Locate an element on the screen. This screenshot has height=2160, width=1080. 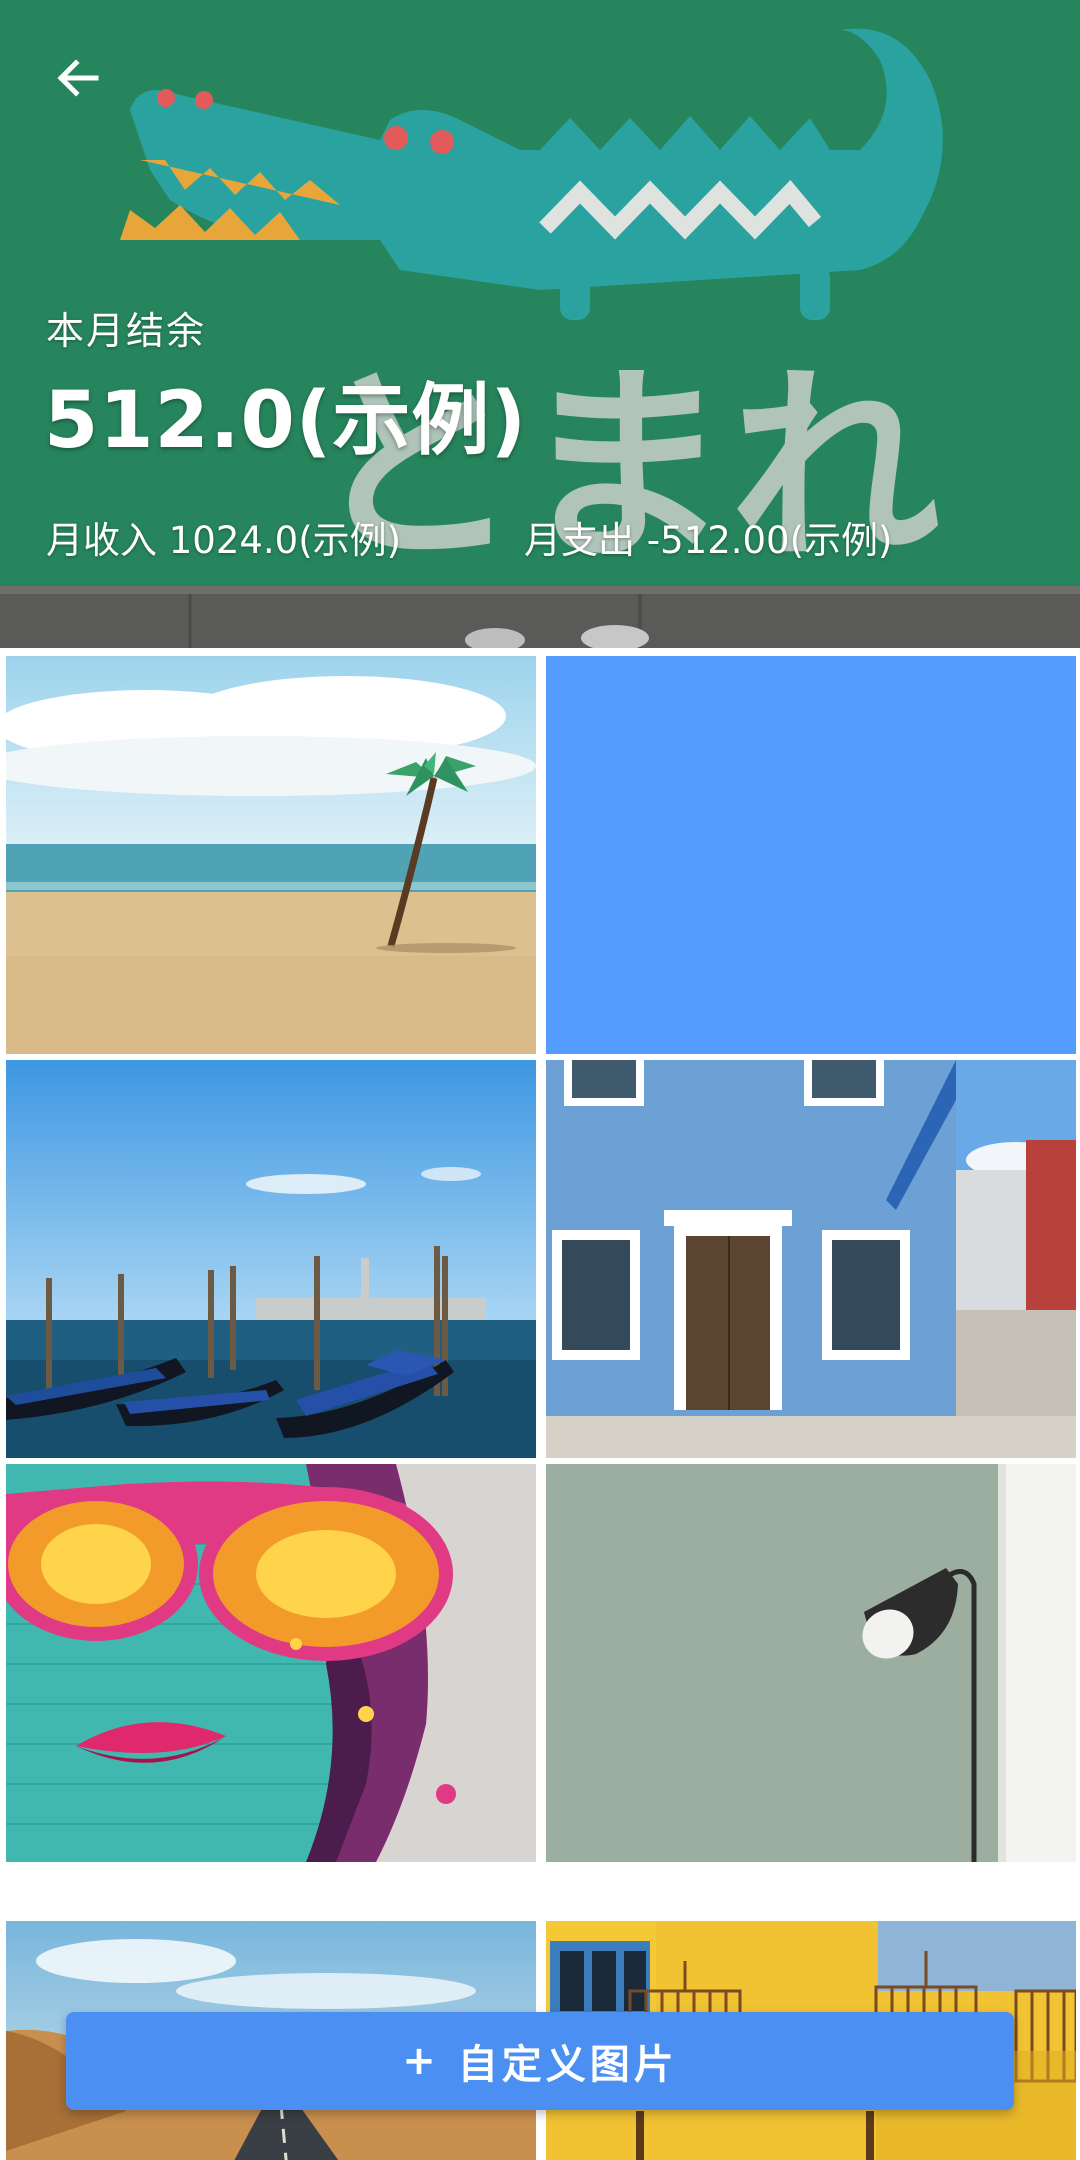
image-option-solid-blue is located at coordinates (811, 855).